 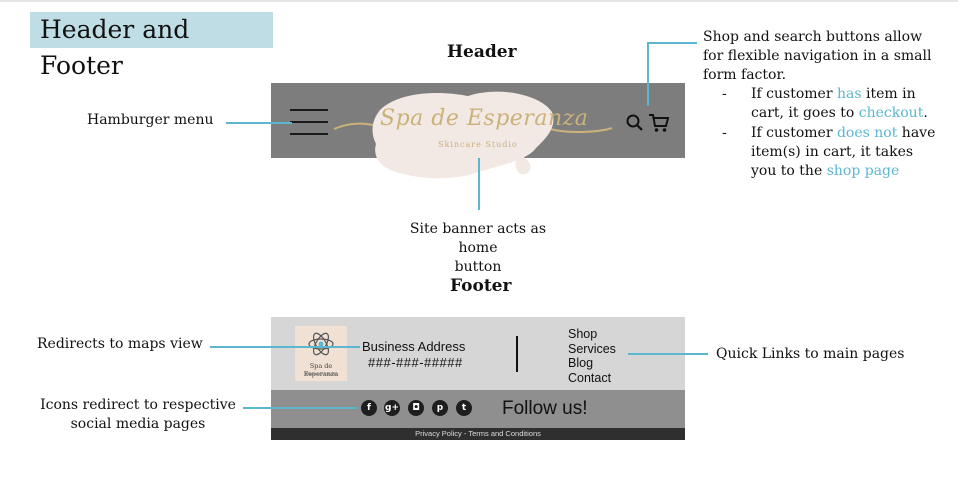 What do you see at coordinates (849, 94) in the screenshot?
I see `bullet-1-highlight-has: has` at bounding box center [849, 94].